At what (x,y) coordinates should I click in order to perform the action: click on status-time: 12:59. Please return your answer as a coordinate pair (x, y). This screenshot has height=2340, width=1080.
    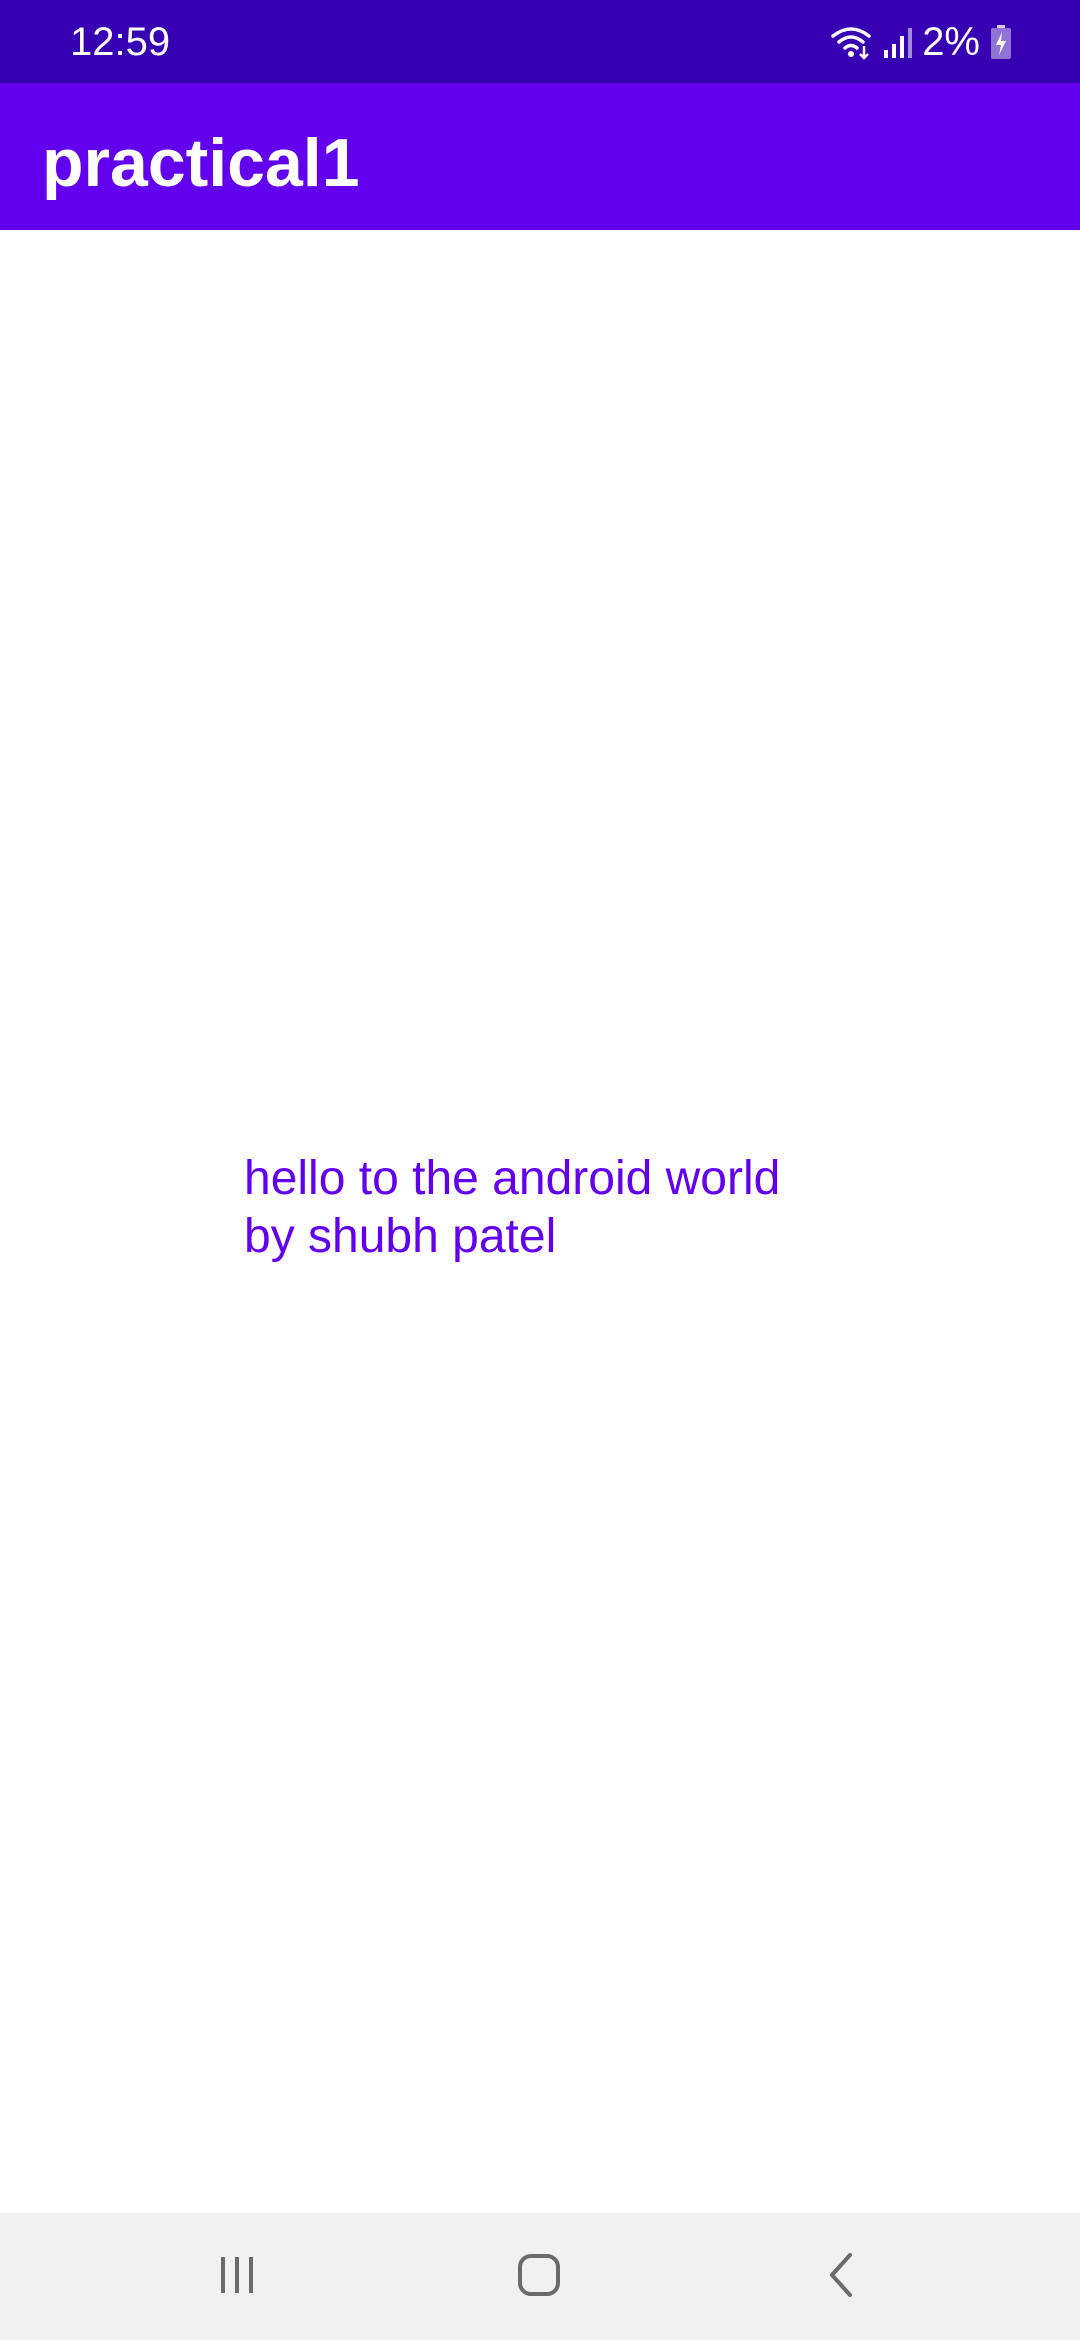
    Looking at the image, I should click on (120, 42).